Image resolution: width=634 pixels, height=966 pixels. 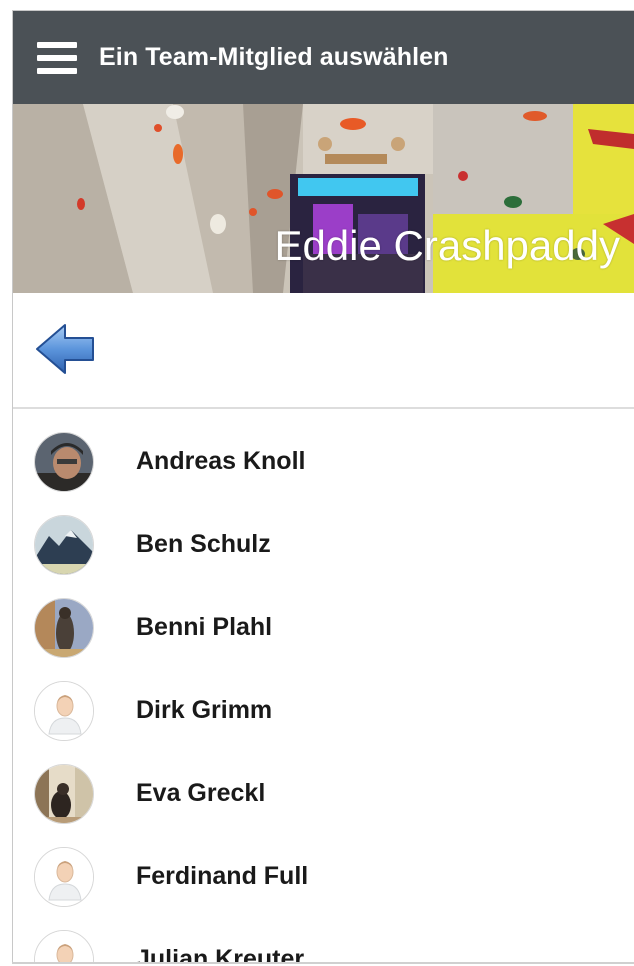 What do you see at coordinates (201, 793) in the screenshot?
I see `member-name: Eva Greckl` at bounding box center [201, 793].